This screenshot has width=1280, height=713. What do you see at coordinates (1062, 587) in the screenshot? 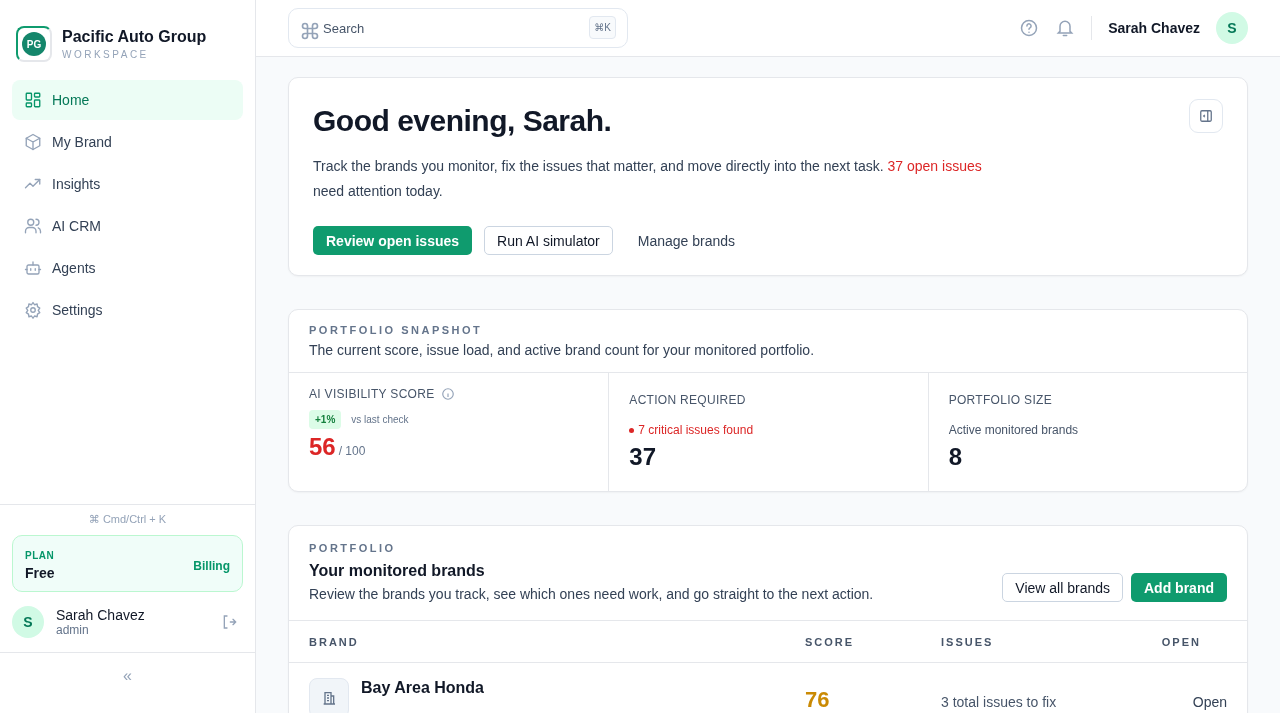
I see `action-button: View all brands` at bounding box center [1062, 587].